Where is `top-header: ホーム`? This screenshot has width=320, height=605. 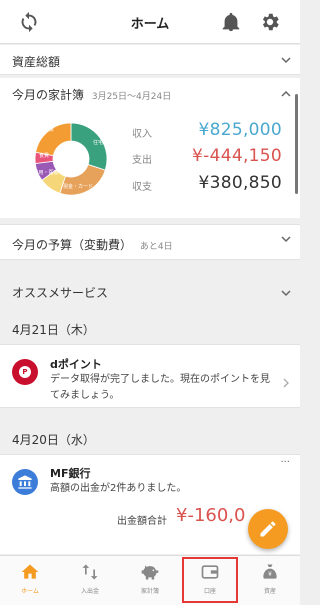 top-header: ホーム is located at coordinates (150, 22).